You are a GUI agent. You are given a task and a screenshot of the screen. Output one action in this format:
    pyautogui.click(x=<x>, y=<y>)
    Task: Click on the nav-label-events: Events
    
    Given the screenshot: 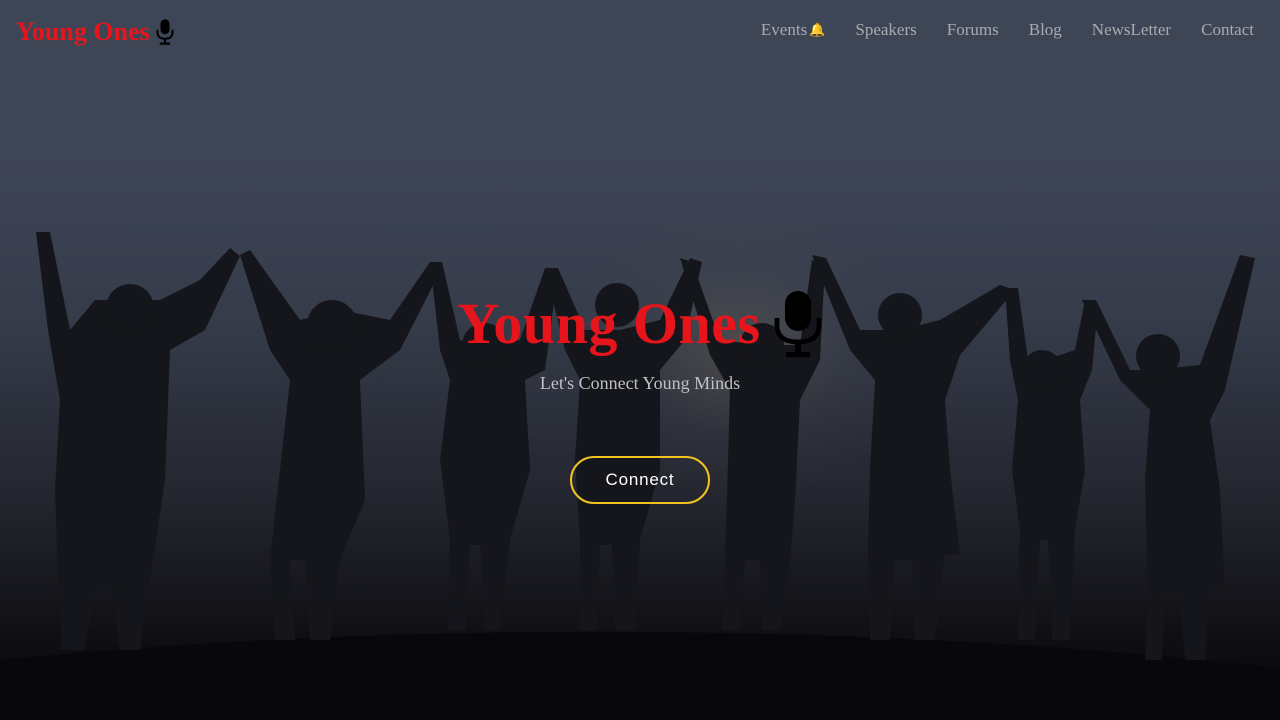 What is the action you would take?
    pyautogui.click(x=784, y=29)
    